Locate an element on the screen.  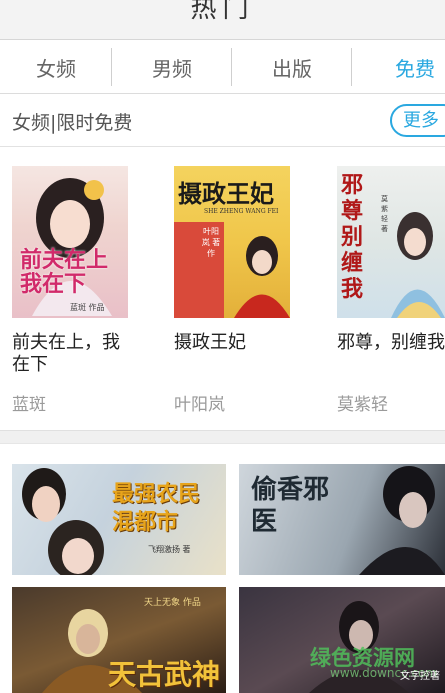
book-author: 叶阳岚 is located at coordinates (199, 405).